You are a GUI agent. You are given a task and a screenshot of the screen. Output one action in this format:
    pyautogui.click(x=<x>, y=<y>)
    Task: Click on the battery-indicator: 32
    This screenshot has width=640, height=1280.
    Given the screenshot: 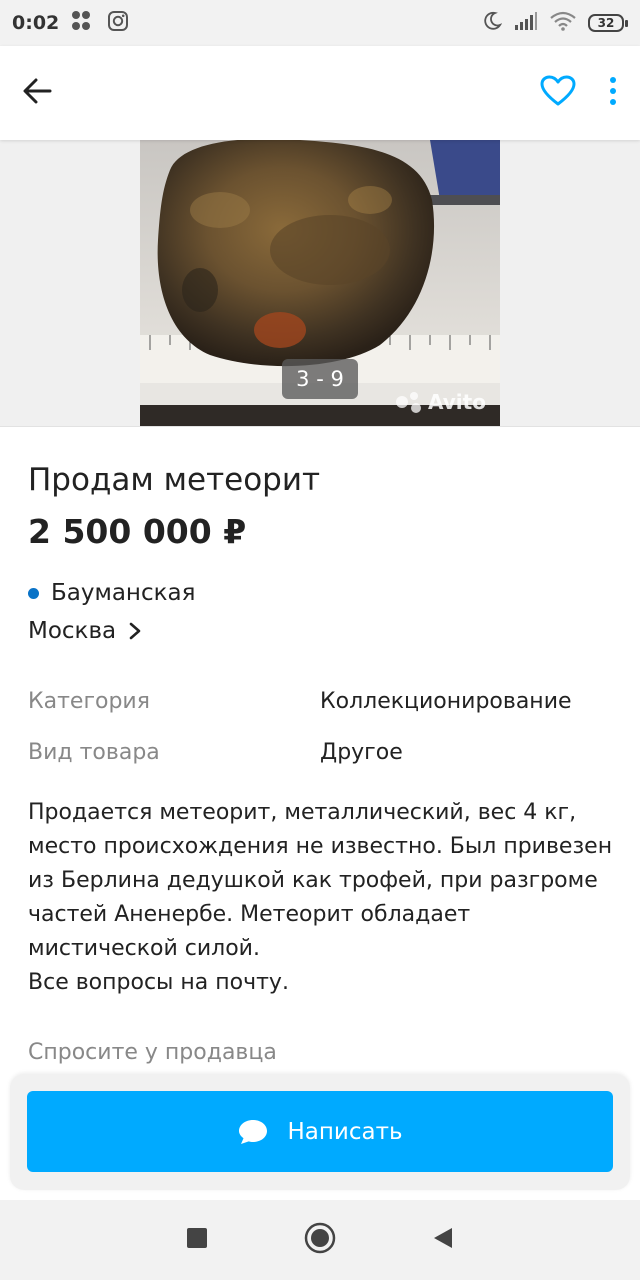 What is the action you would take?
    pyautogui.click(x=608, y=23)
    